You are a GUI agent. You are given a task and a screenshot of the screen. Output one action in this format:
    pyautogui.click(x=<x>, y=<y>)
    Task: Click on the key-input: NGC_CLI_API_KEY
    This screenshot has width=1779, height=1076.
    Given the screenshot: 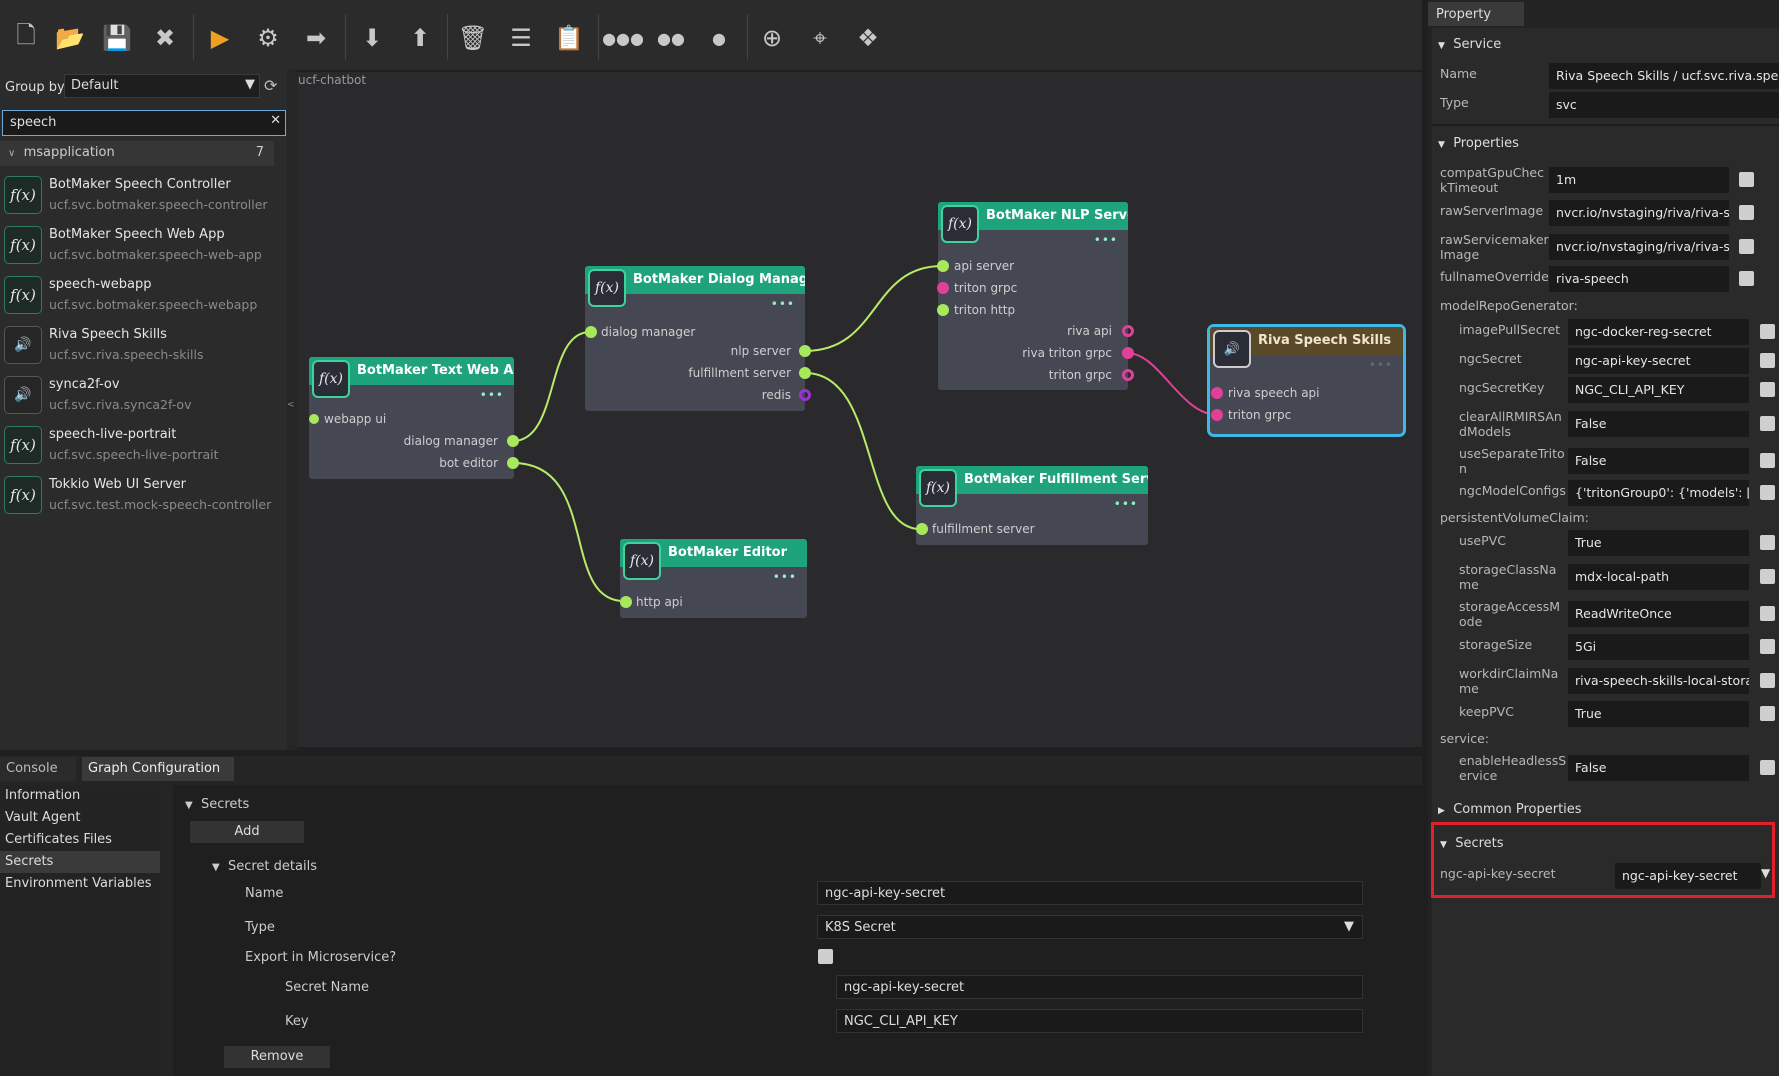 What is the action you would take?
    pyautogui.click(x=1099, y=1021)
    